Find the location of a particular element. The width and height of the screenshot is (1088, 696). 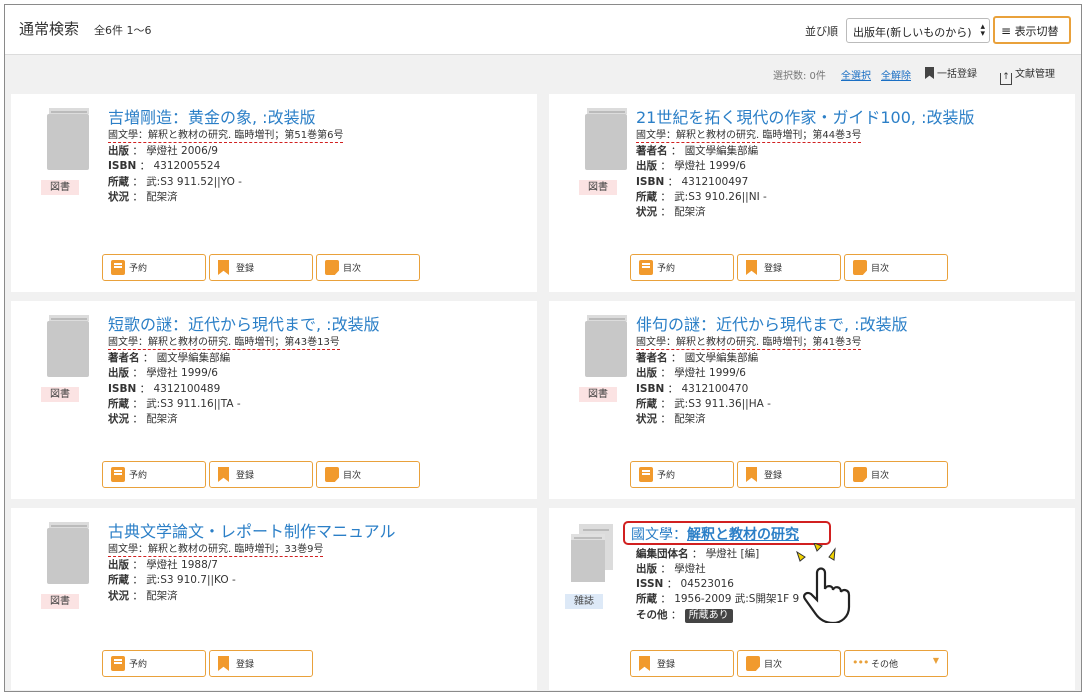

doc-manage-button: ↑ 文献管理 is located at coordinates (1027, 75).